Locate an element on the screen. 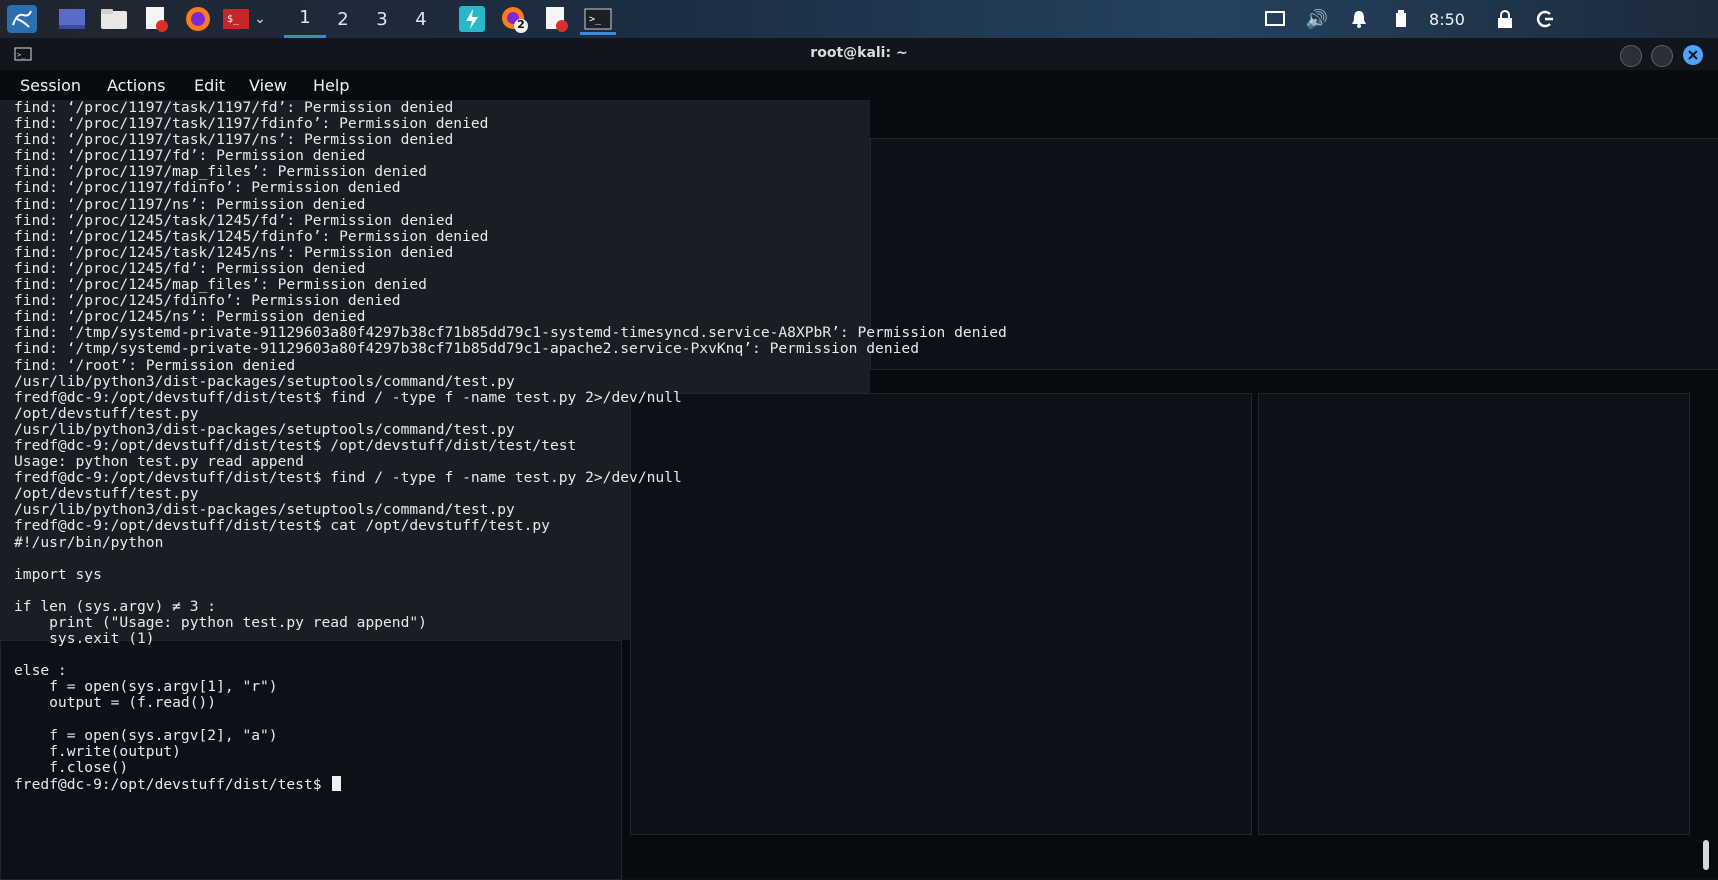  close-button is located at coordinates (1693, 55).